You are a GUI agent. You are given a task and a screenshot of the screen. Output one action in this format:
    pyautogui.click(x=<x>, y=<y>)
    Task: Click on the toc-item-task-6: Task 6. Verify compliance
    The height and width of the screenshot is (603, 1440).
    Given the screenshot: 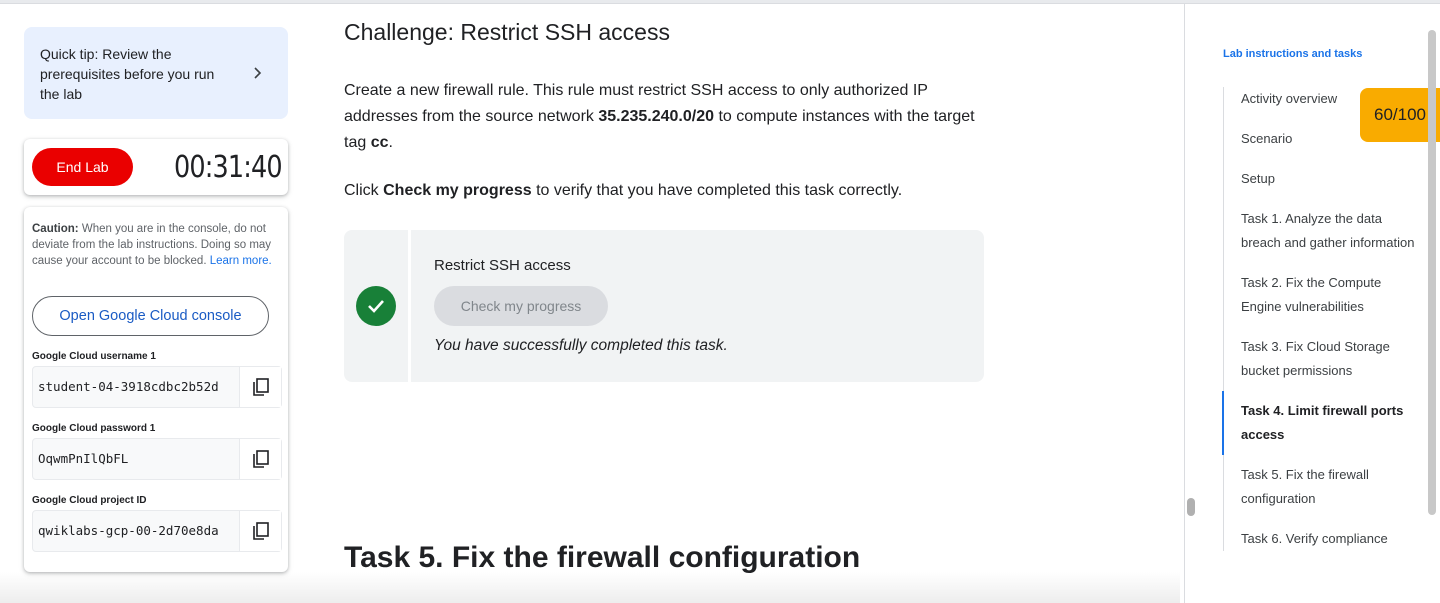 What is the action you would take?
    pyautogui.click(x=1323, y=539)
    